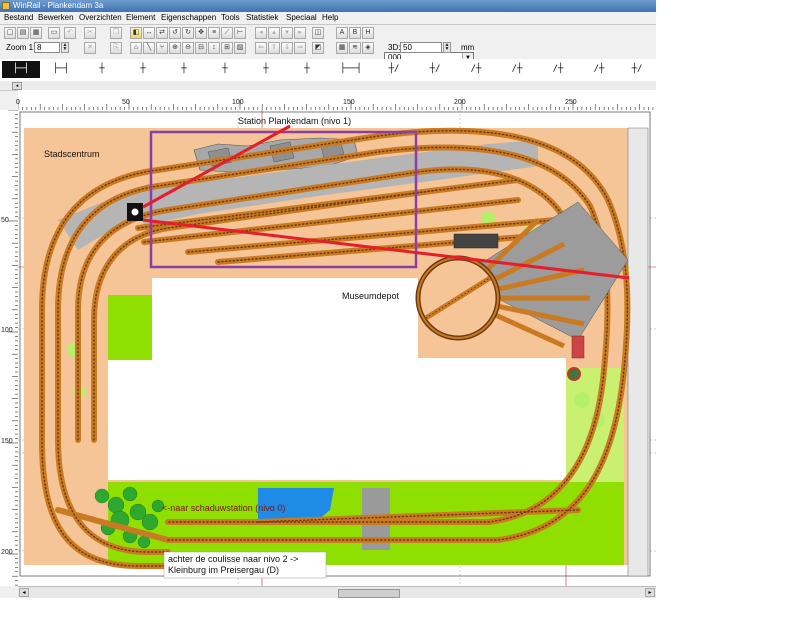  What do you see at coordinates (637, 69) in the screenshot?
I see `track-piece-15: ┼/` at bounding box center [637, 69].